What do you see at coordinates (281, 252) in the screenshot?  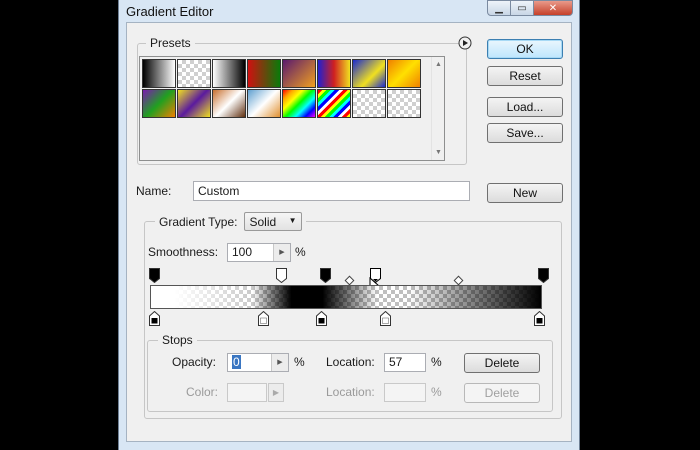 I see `smoothness-spinner-icon: ▶` at bounding box center [281, 252].